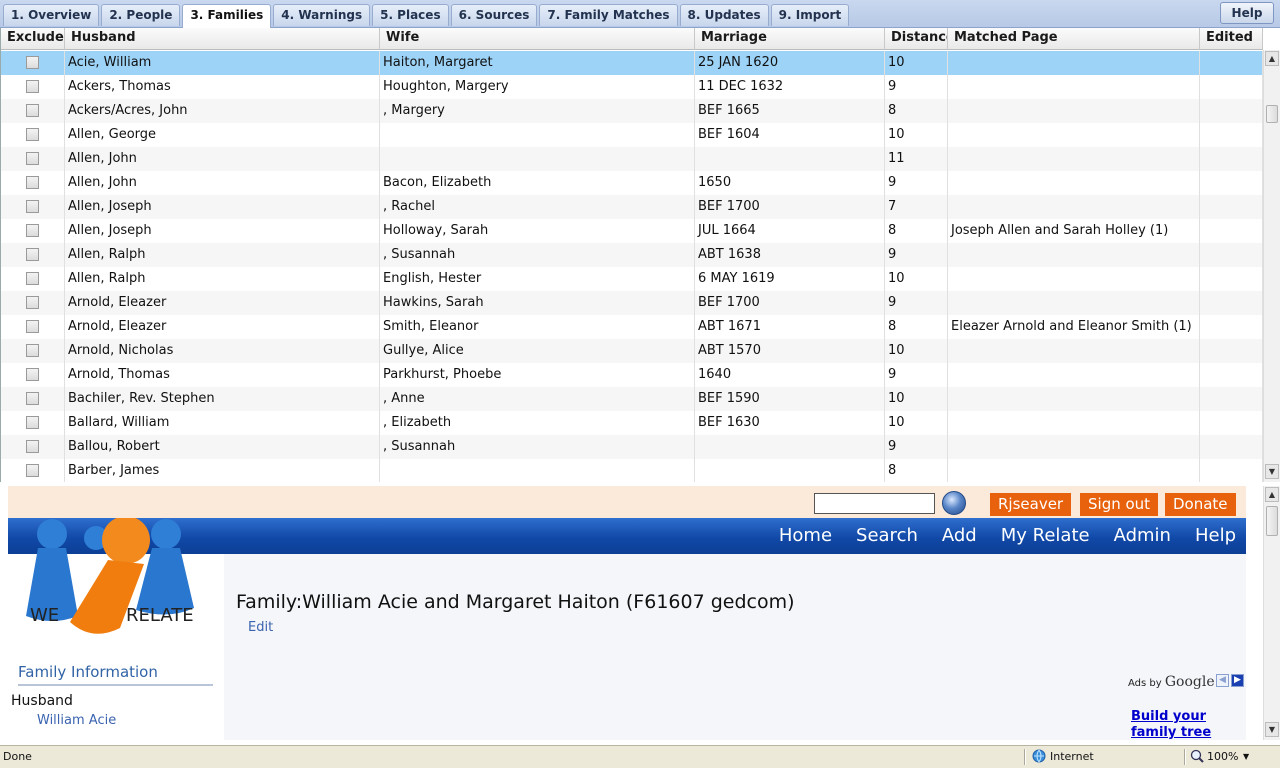 Image resolution: width=1280 pixels, height=768 pixels. I want to click on tab-places: 5. Places, so click(410, 15).